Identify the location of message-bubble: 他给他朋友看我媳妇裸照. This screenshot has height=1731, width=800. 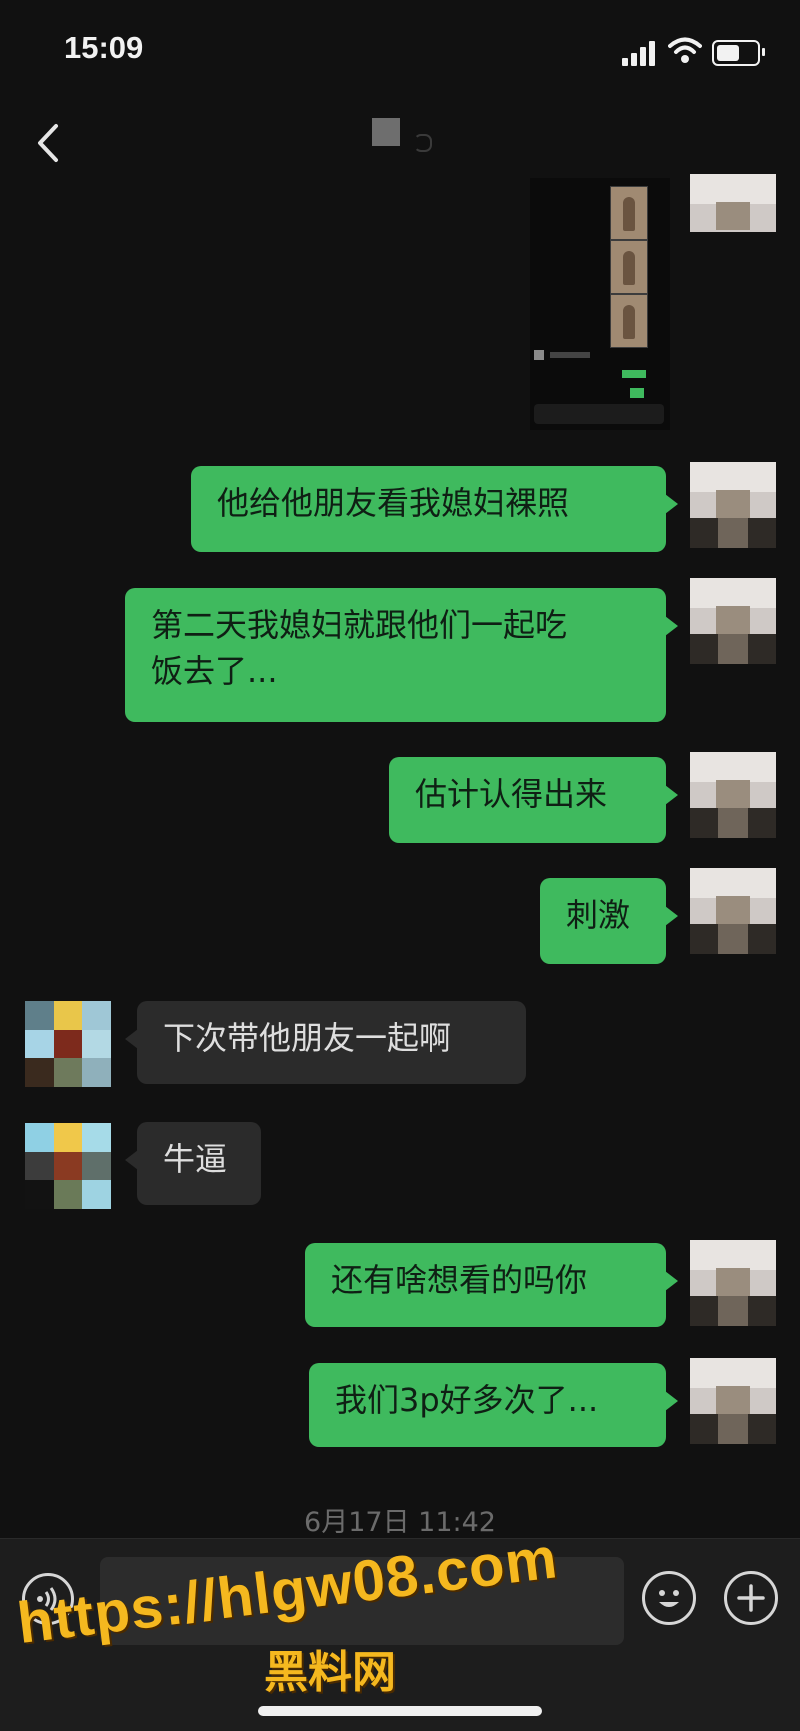
(434, 509).